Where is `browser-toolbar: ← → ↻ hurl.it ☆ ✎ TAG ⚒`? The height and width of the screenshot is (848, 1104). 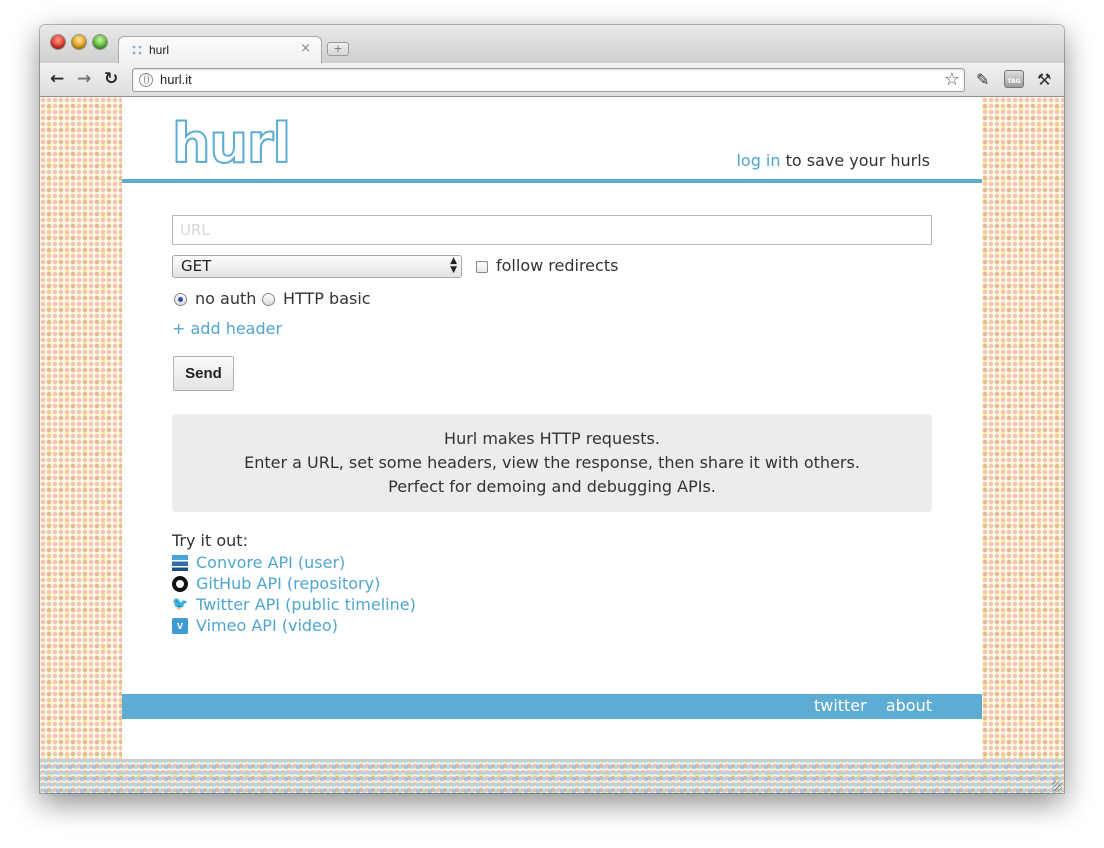
browser-toolbar: ← → ↻ hurl.it ☆ ✎ TAG ⚒ is located at coordinates (552, 80).